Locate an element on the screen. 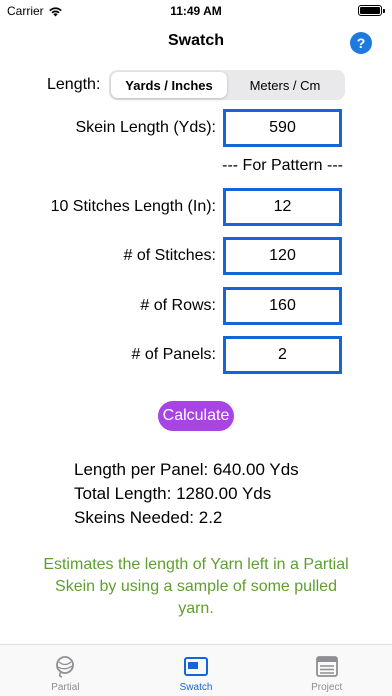 This screenshot has width=392, height=696. length-per-panel-result: Length per Panel: 640.00 Yds is located at coordinates (186, 469).